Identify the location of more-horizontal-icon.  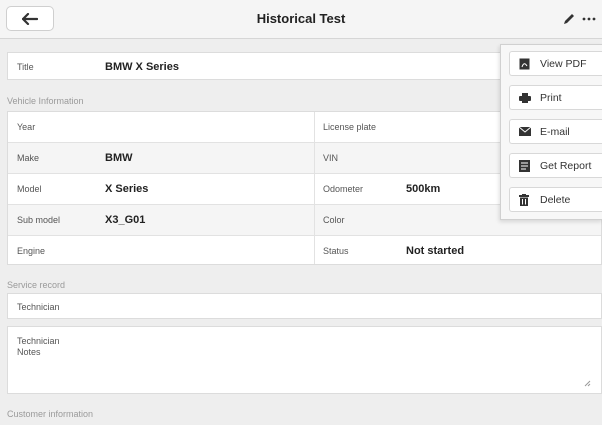
(589, 19).